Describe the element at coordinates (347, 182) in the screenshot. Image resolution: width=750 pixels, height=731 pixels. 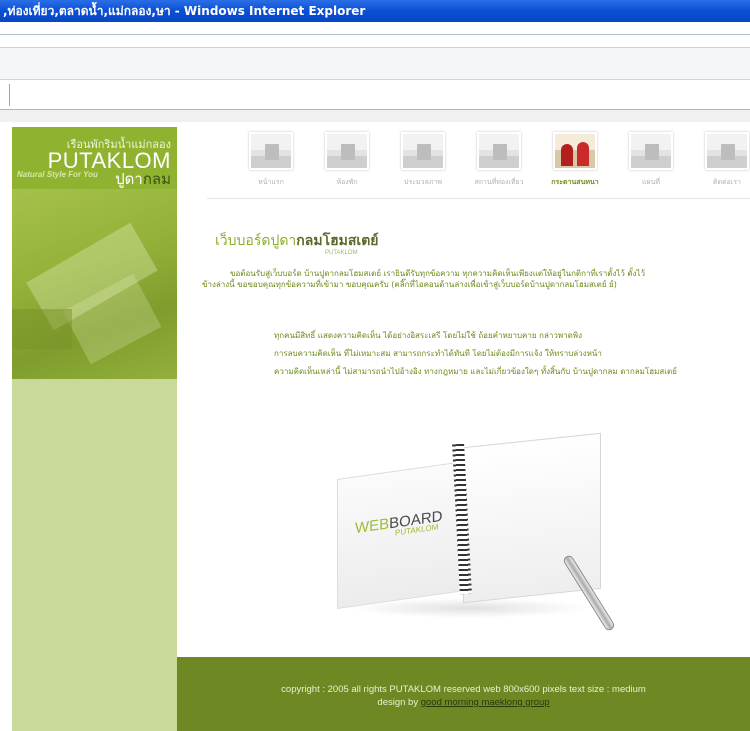
I see `nav-label: ห้องพัก` at that location.